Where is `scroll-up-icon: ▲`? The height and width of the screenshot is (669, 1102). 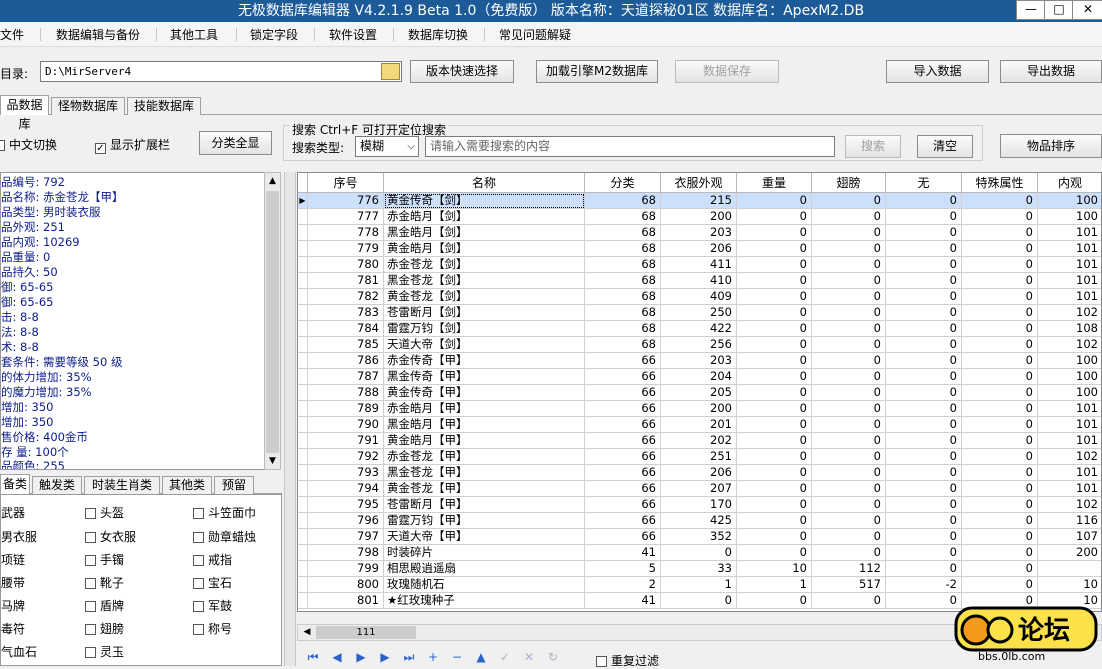 scroll-up-icon: ▲ is located at coordinates (272, 181).